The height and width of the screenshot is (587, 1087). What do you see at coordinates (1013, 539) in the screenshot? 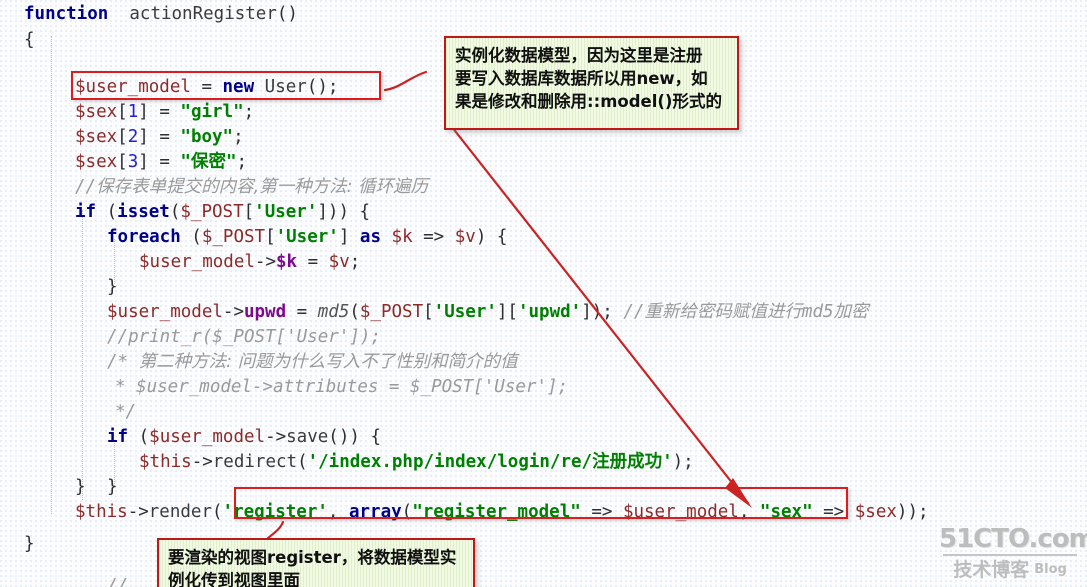
I see `watermark-site: 51CTO.com` at bounding box center [1013, 539].